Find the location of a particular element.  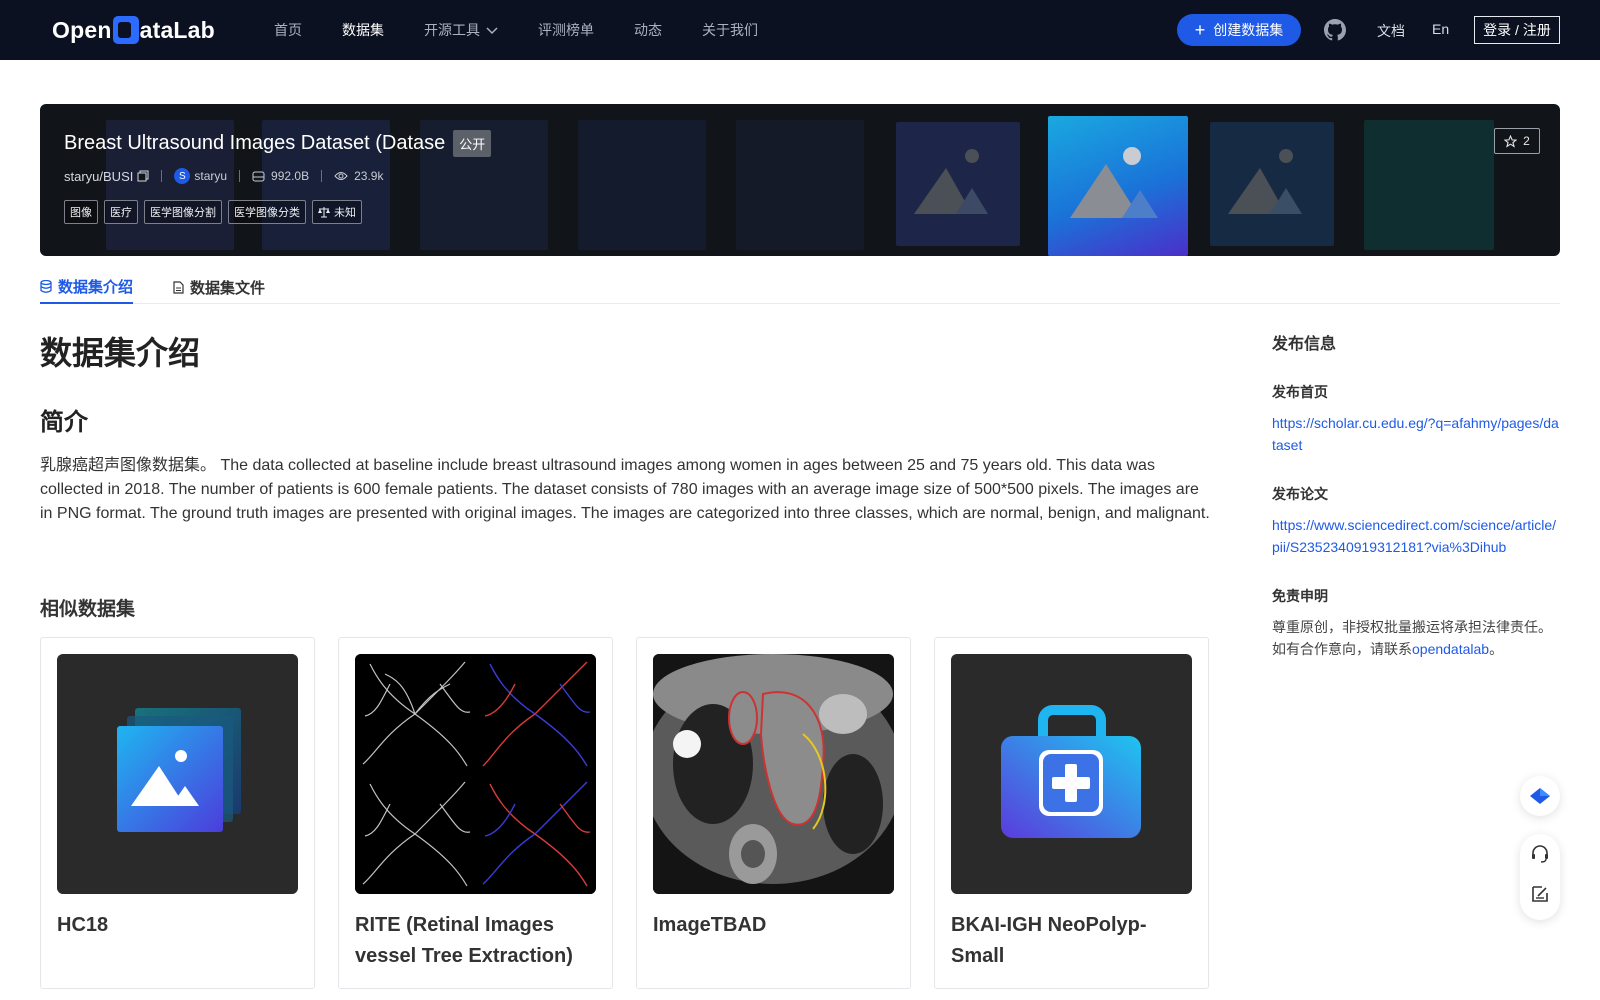

floating-tools is located at coordinates (1540, 877).